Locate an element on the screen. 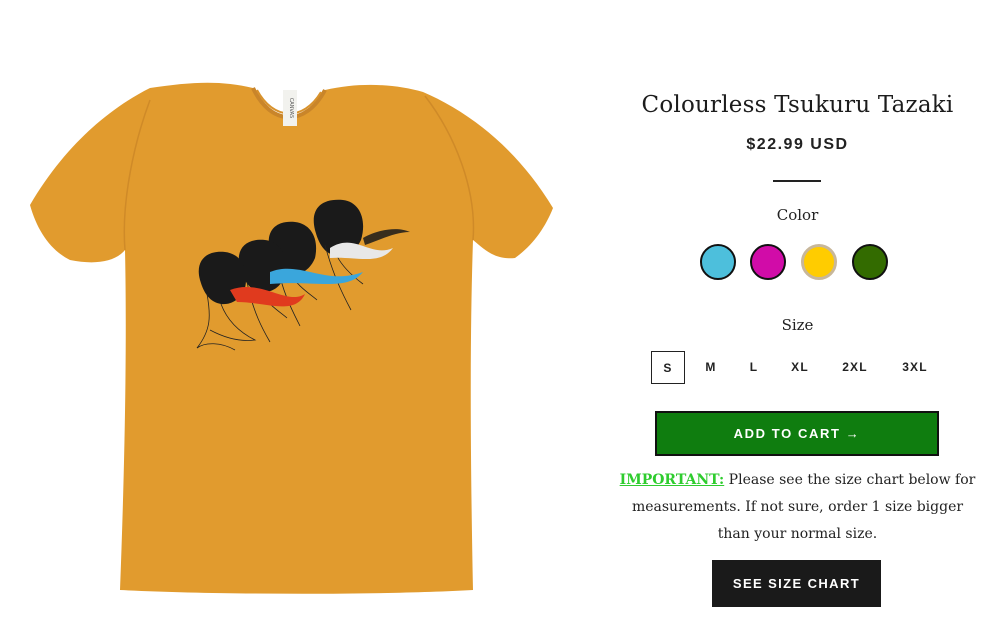  color-swatch-magenta is located at coordinates (768, 262).